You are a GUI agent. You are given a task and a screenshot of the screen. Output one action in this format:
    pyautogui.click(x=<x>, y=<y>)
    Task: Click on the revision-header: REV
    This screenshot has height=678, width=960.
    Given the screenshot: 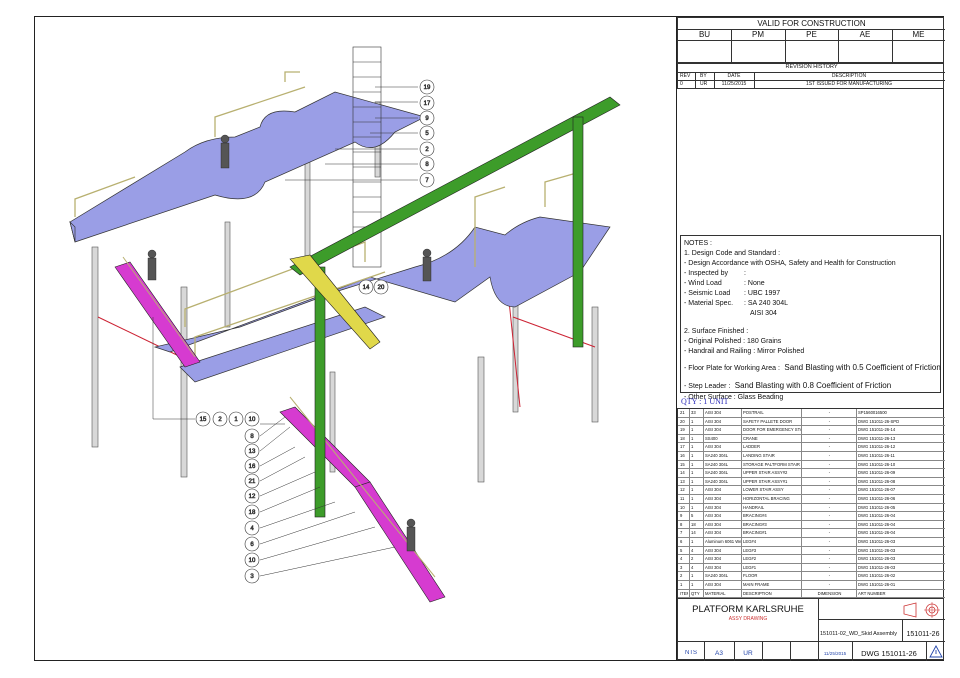 What is the action you would take?
    pyautogui.click(x=685, y=76)
    